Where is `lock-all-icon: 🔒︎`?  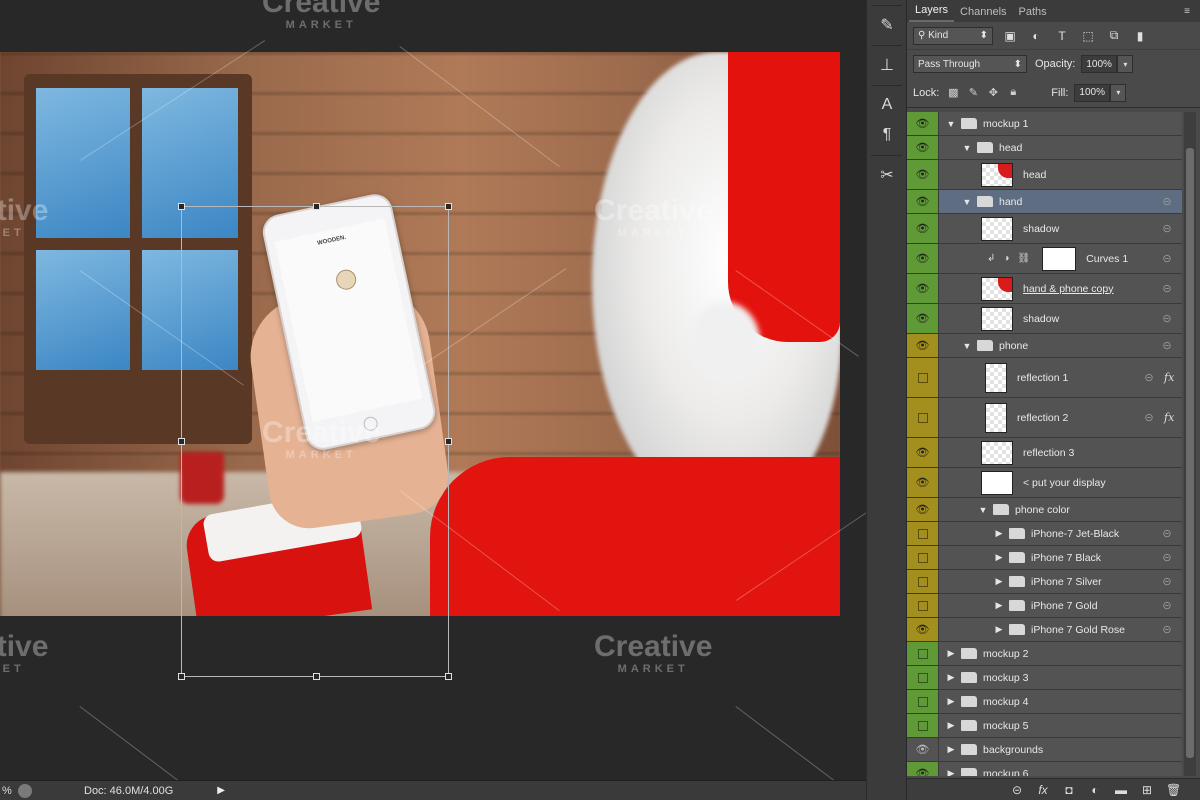
lock-all-icon: 🔒︎ is located at coordinates (1013, 92).